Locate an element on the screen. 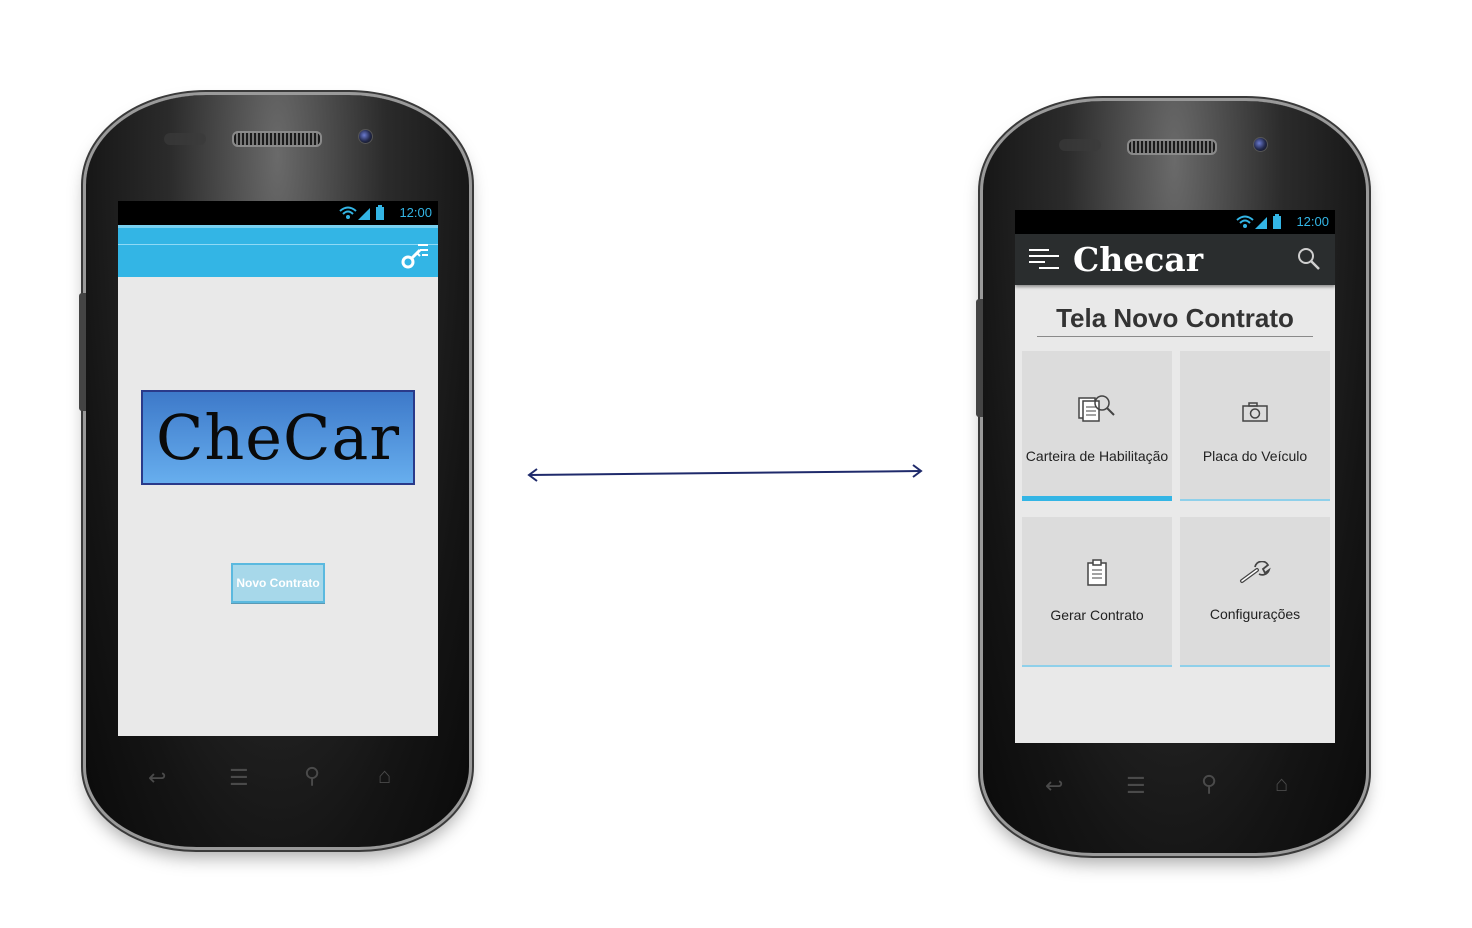  camera-icon is located at coordinates (1255, 412).